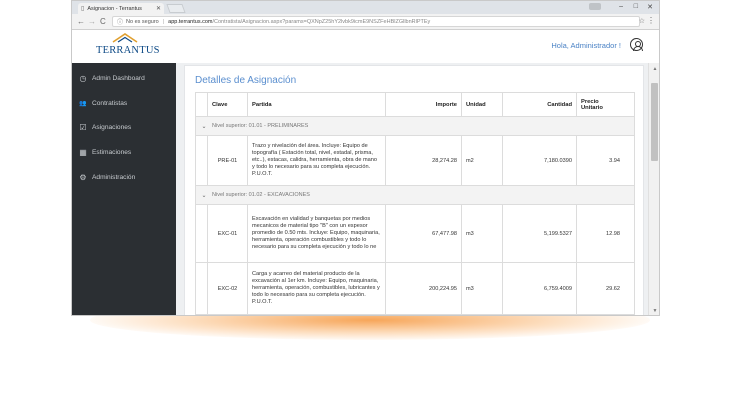 The image size is (730, 397). Describe the element at coordinates (228, 104) in the screenshot. I see `column-header-clave: Clave` at that location.